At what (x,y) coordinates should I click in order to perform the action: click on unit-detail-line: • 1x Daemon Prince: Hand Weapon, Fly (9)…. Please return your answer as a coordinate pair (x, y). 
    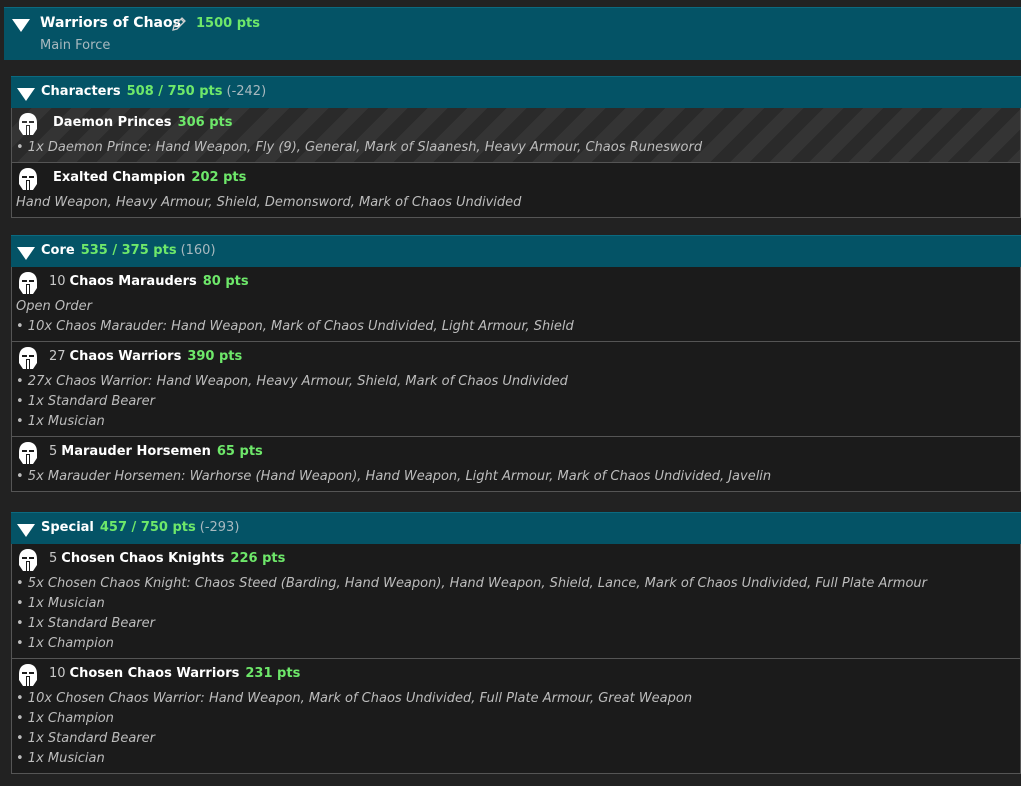
    Looking at the image, I should click on (359, 147).